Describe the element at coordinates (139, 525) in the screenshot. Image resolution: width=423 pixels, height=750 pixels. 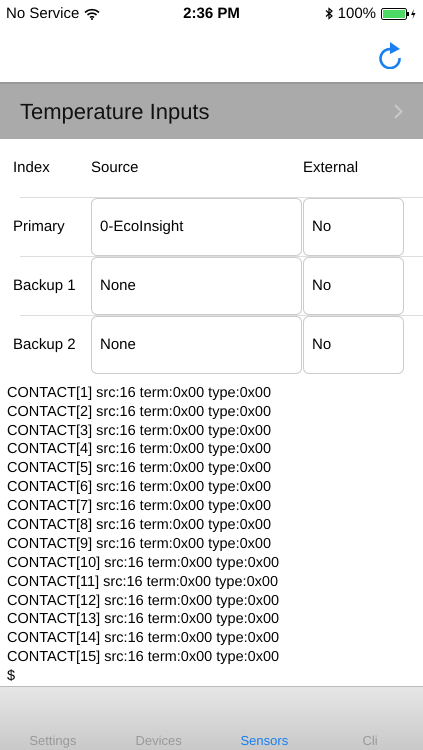
I see `console-line: CONTACT[8] src:16 term:0x00 type:0x00` at that location.